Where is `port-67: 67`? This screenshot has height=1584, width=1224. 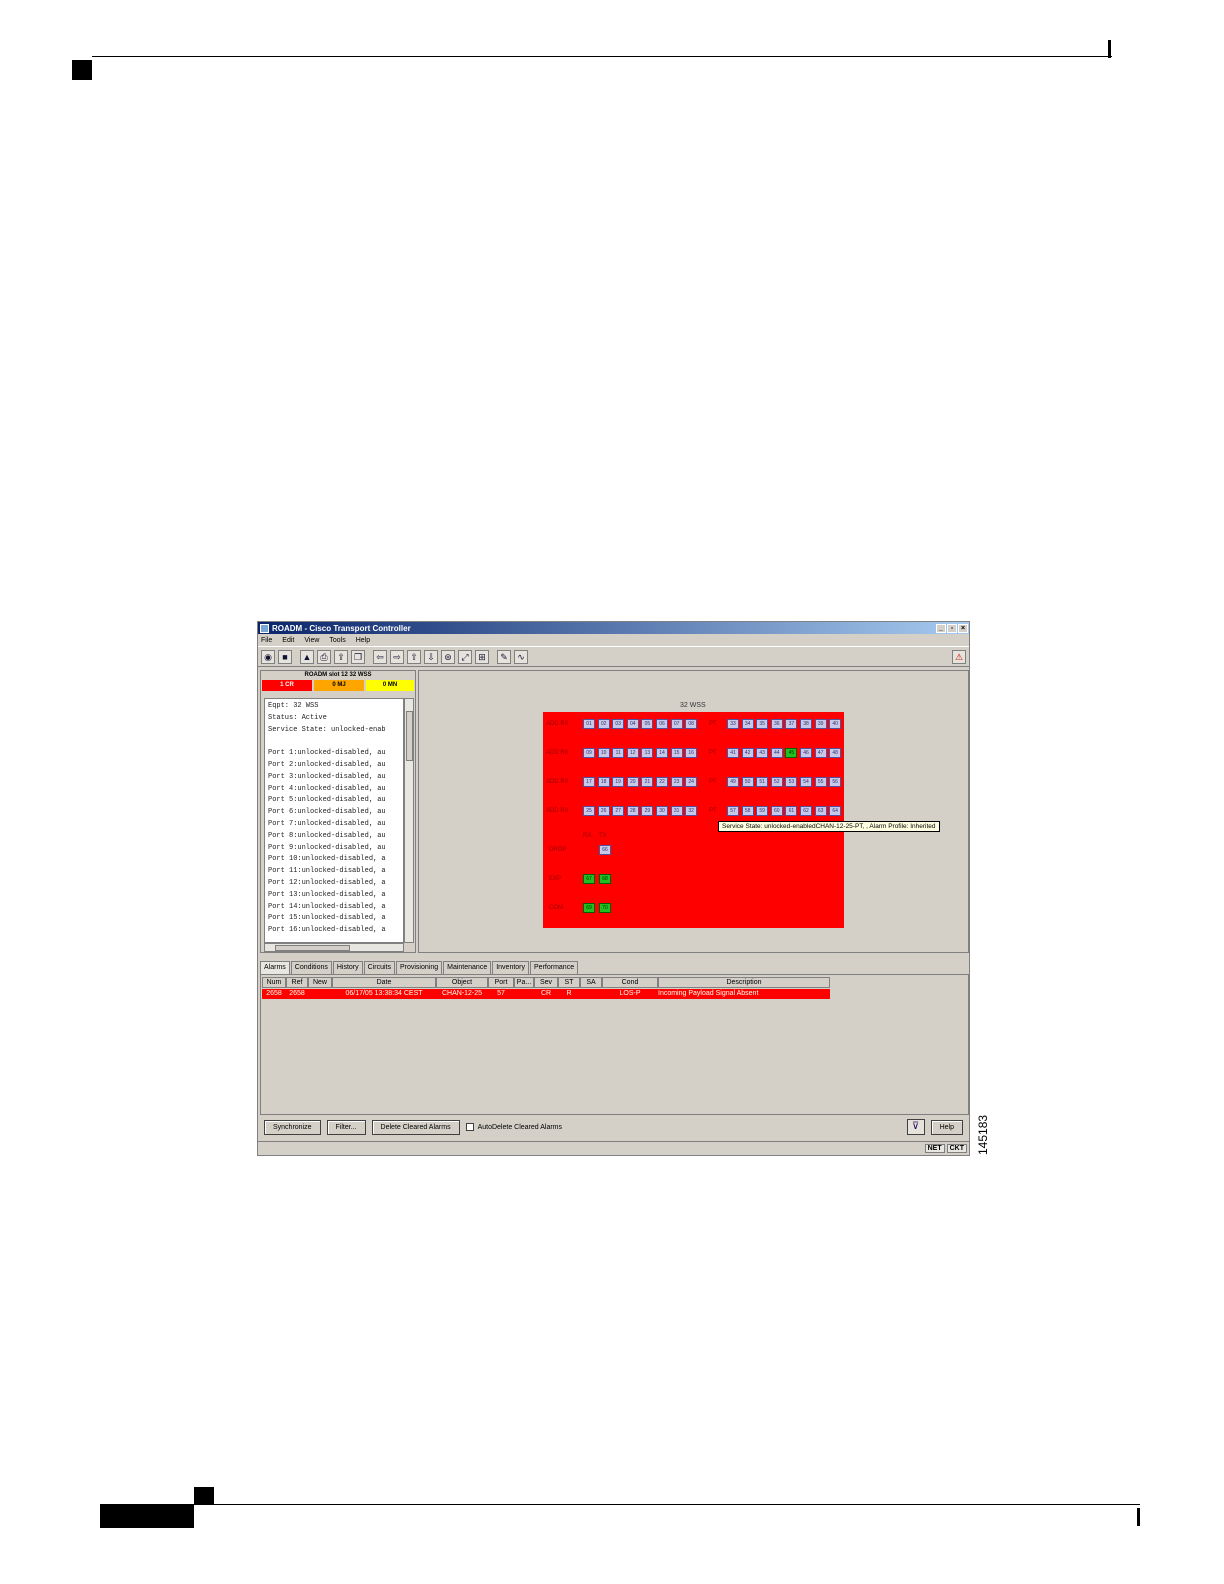
port-67: 67 is located at coordinates (589, 879).